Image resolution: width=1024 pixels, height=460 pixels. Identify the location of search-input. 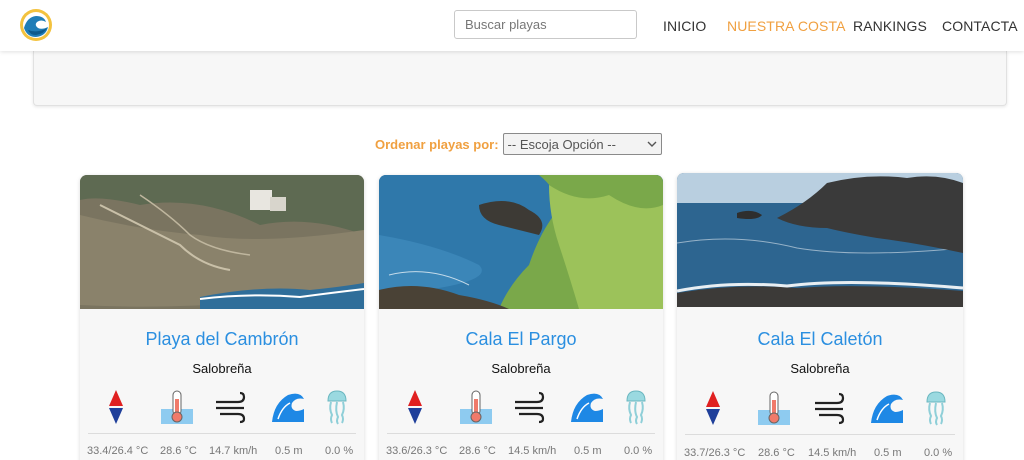
(545, 24).